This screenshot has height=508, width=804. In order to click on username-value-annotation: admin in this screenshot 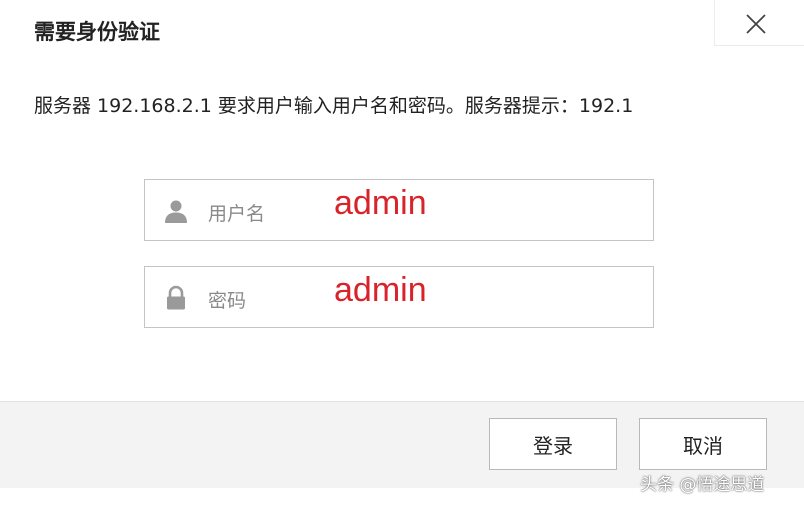, I will do `click(380, 203)`.